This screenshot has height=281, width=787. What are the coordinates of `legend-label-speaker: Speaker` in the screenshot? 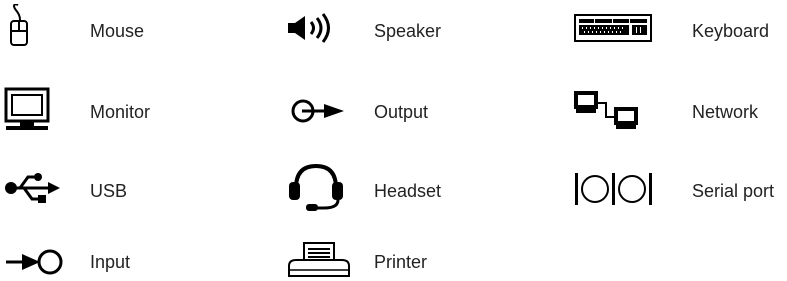 It's located at (408, 31).